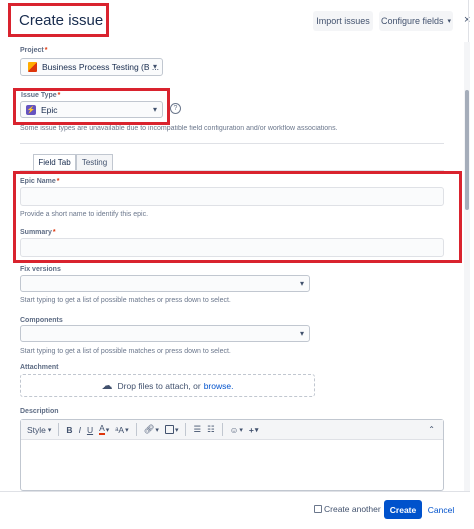 This screenshot has height=529, width=474. I want to click on text-color-button: A ▾, so click(104, 430).